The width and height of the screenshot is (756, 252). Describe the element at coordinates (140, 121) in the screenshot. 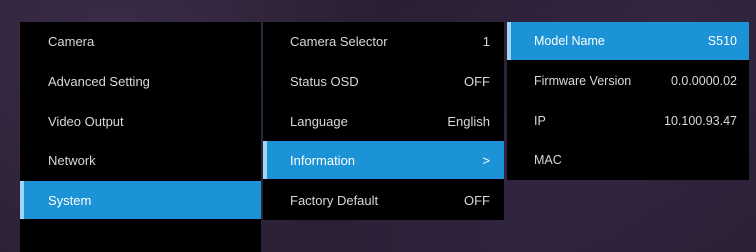

I see `menu-item-video-output: Video Output` at that location.